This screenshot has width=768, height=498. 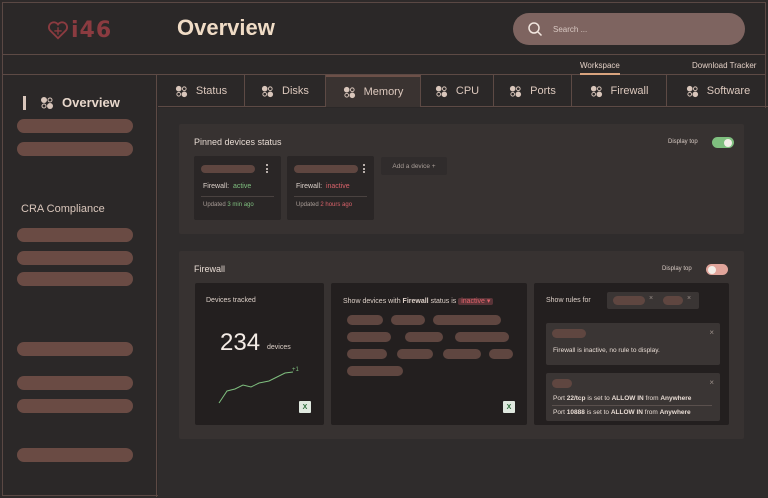 What do you see at coordinates (675, 412) in the screenshot?
I see `rule-source: Anywhere` at bounding box center [675, 412].